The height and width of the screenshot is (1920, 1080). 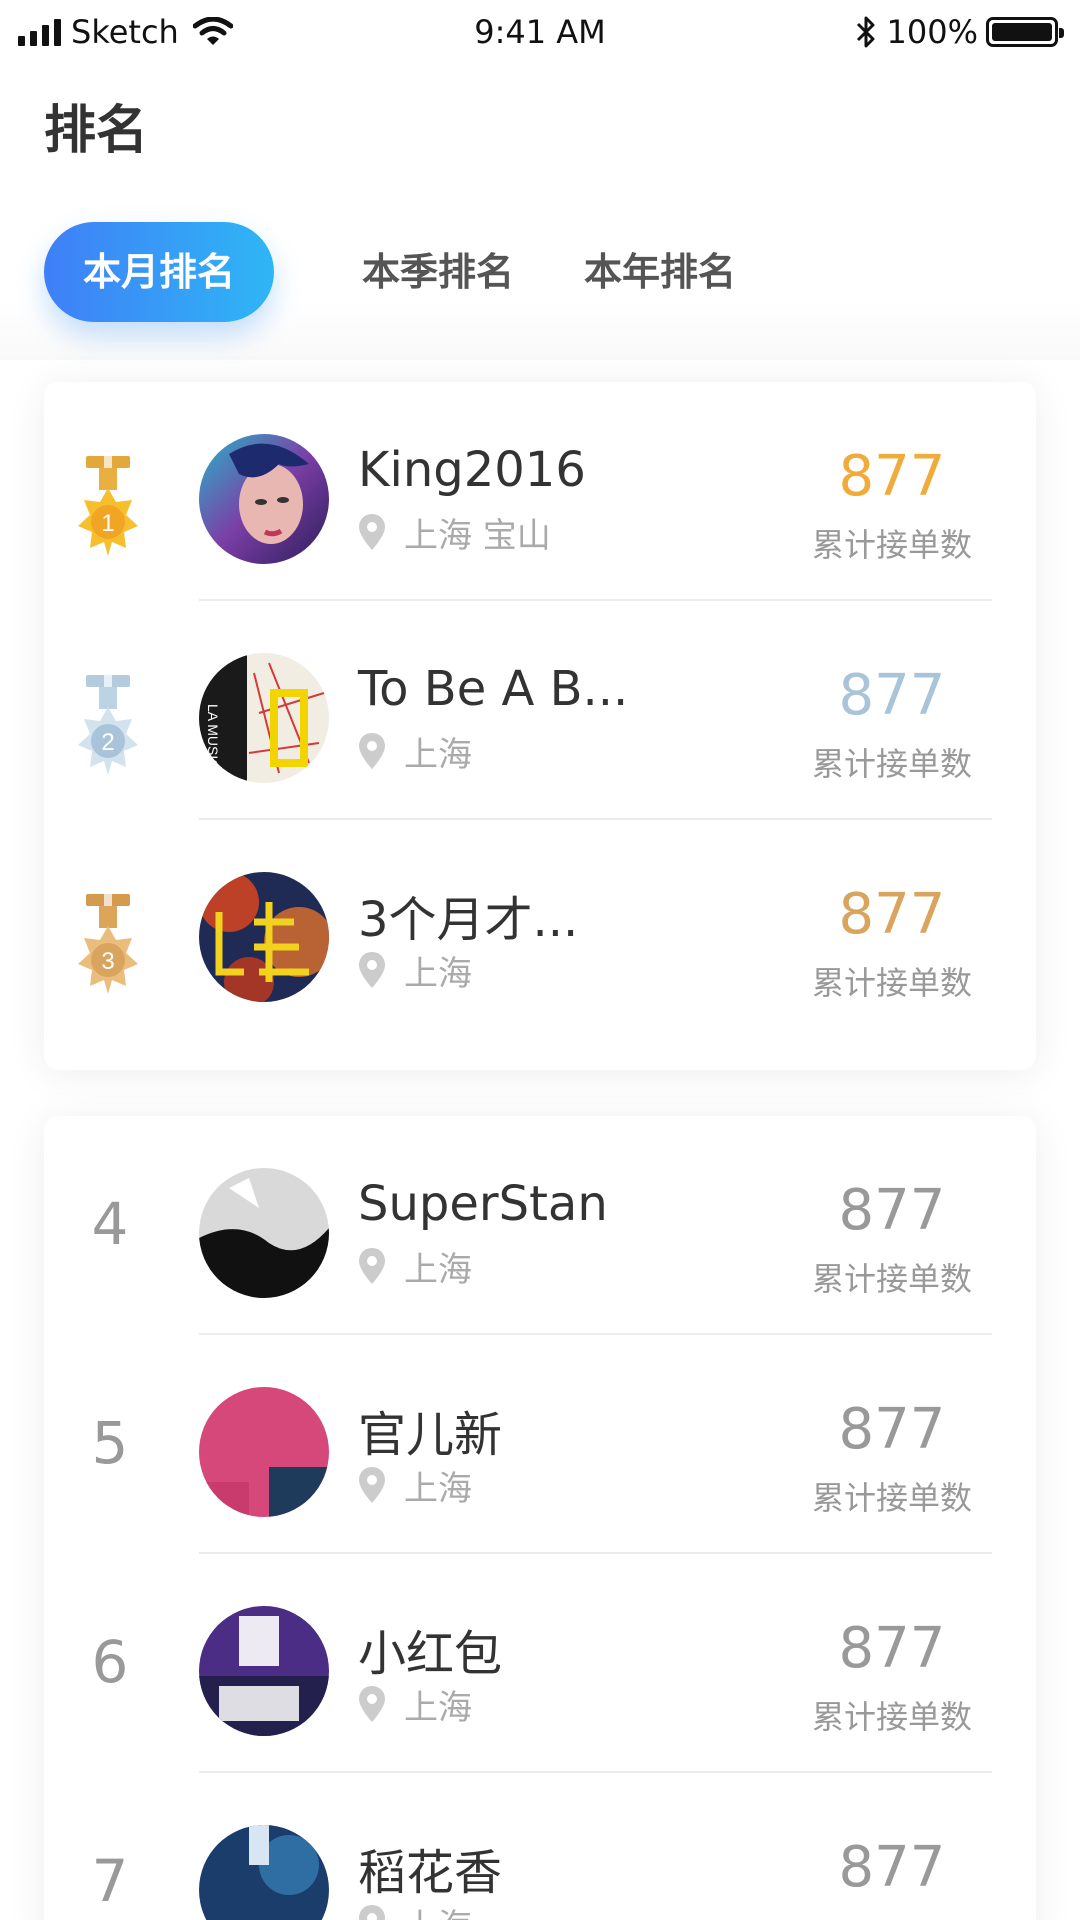 I want to click on ranking-row-3: 3 3个月才... 上海 877 累计接单数, so click(x=540, y=929).